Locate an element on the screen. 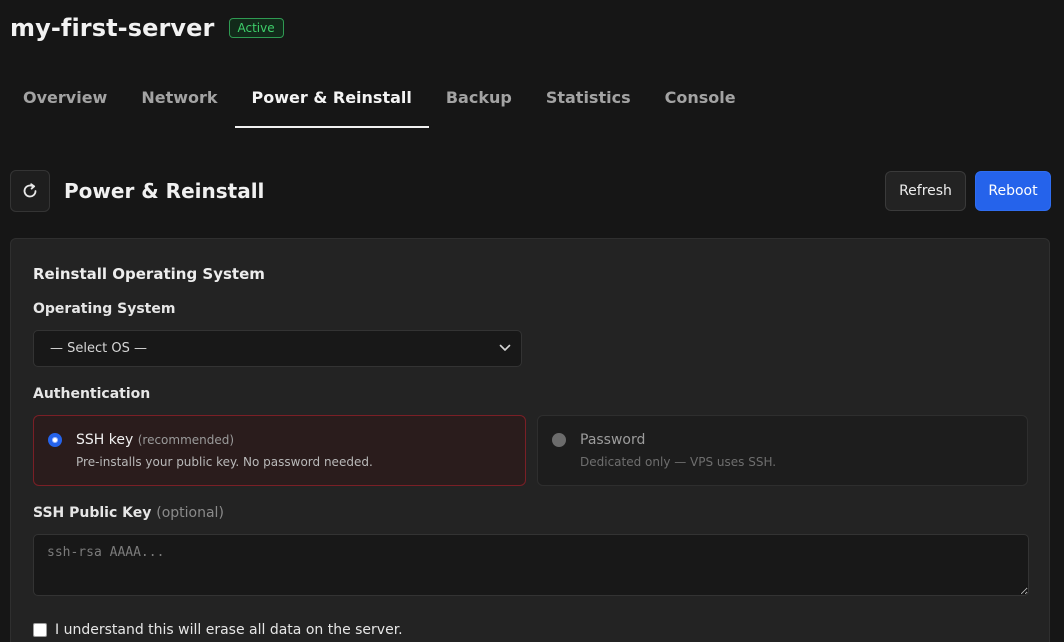 This screenshot has height=642, width=1064. tab-backup: Backup is located at coordinates (479, 99).